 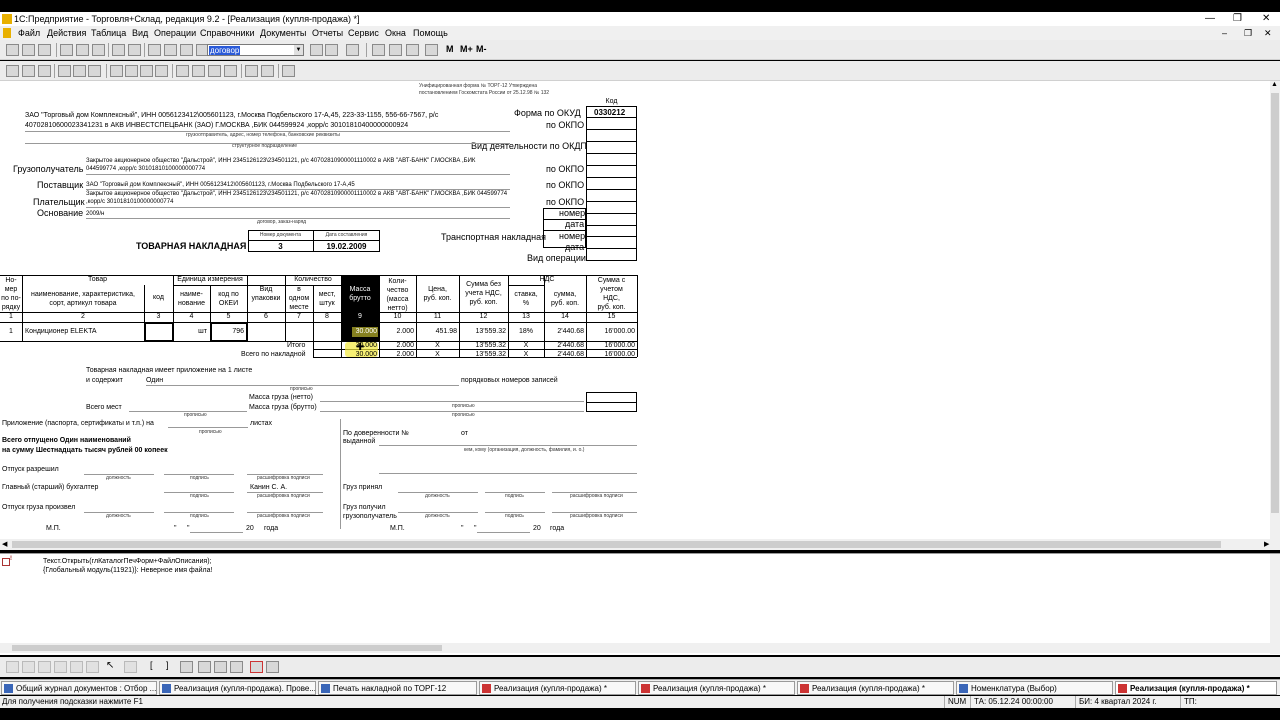 I want to click on mp-left: М.П., so click(x=53, y=528).